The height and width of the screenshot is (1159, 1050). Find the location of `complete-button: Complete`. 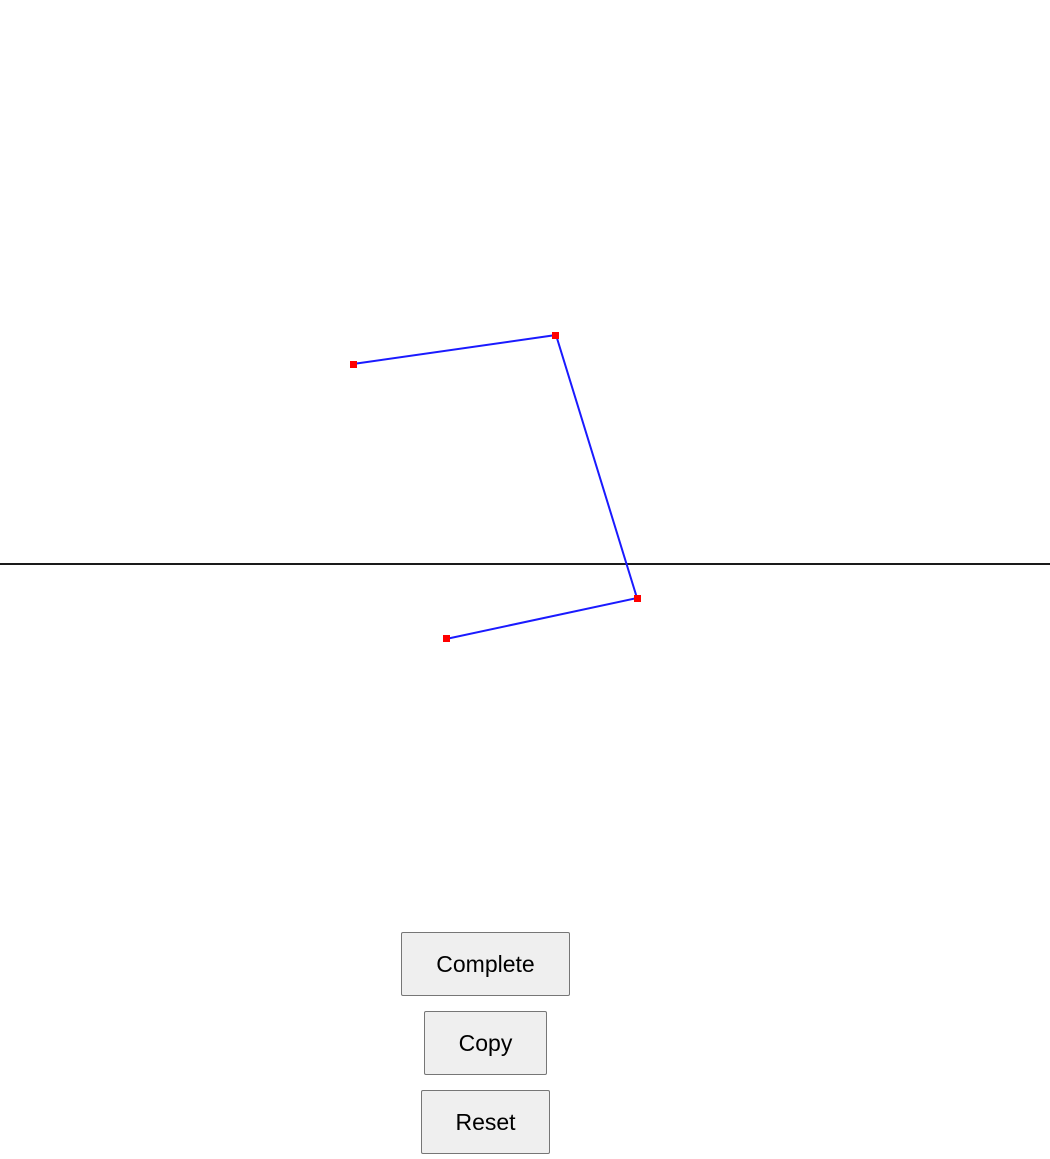

complete-button: Complete is located at coordinates (485, 964).